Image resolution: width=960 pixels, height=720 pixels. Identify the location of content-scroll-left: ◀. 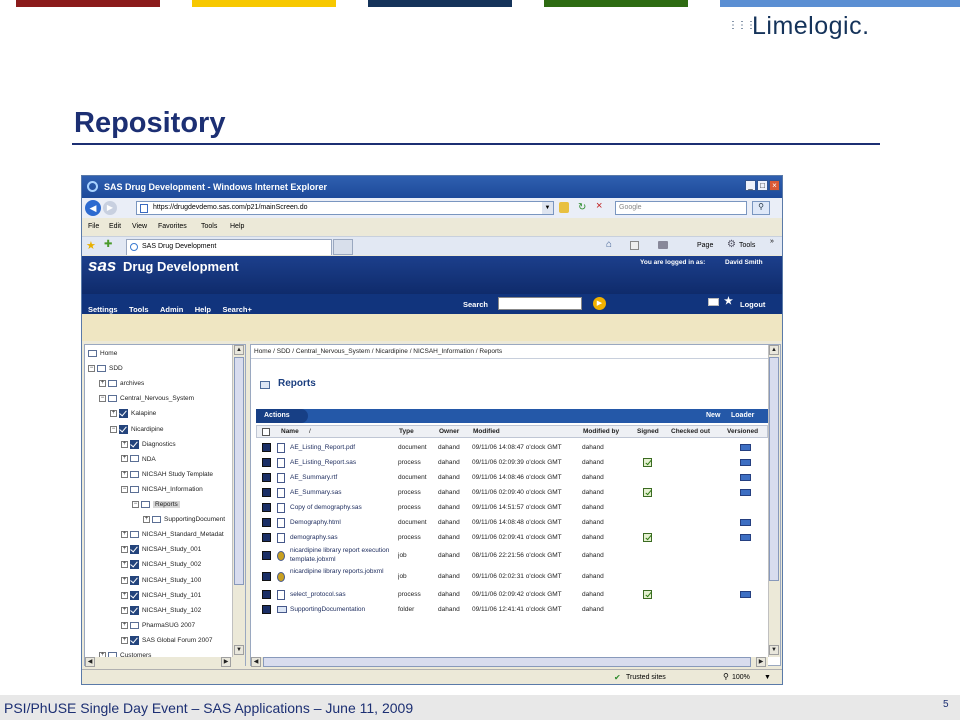
(256, 662).